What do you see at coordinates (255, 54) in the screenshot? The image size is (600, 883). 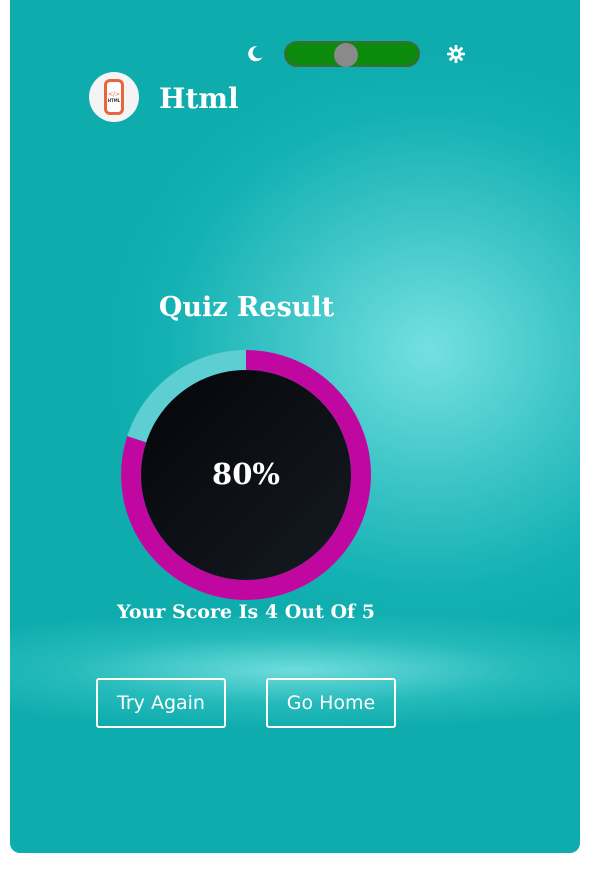 I see `moon-icon` at bounding box center [255, 54].